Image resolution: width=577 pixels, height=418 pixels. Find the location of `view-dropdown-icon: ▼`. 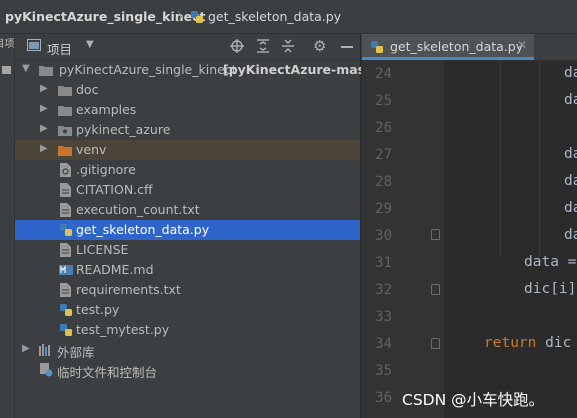

view-dropdown-icon: ▼ is located at coordinates (90, 44).